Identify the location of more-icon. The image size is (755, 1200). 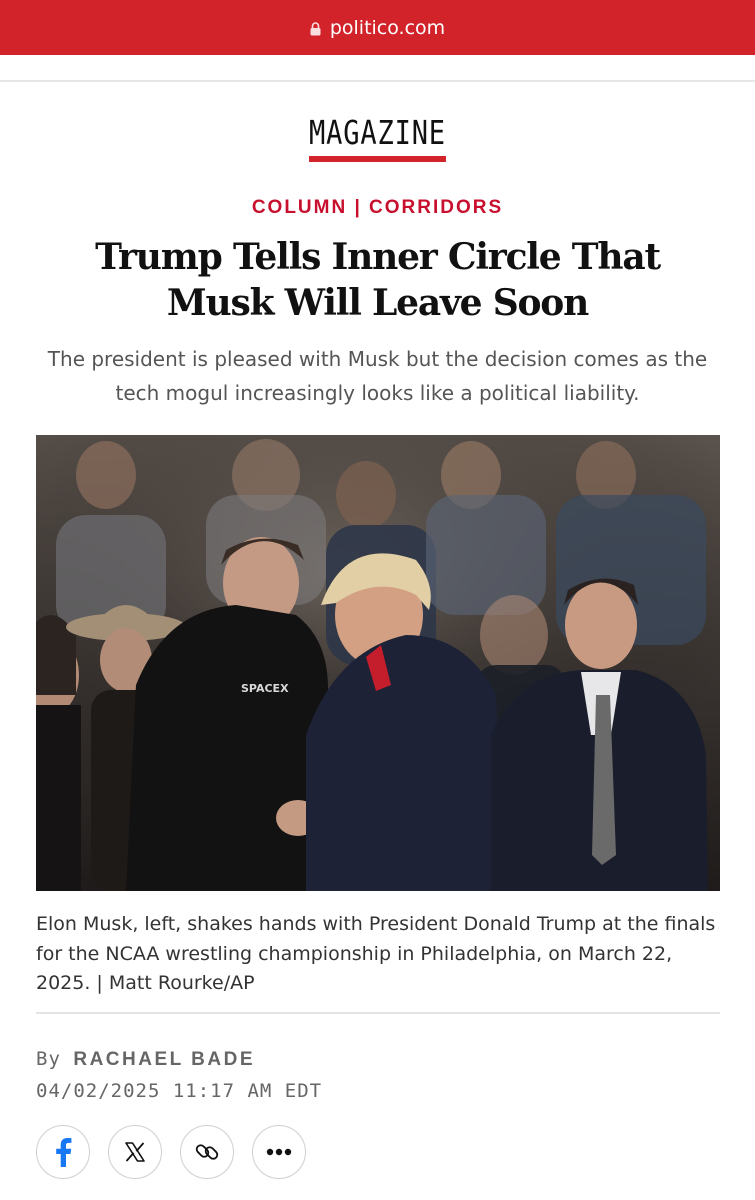
(279, 1152).